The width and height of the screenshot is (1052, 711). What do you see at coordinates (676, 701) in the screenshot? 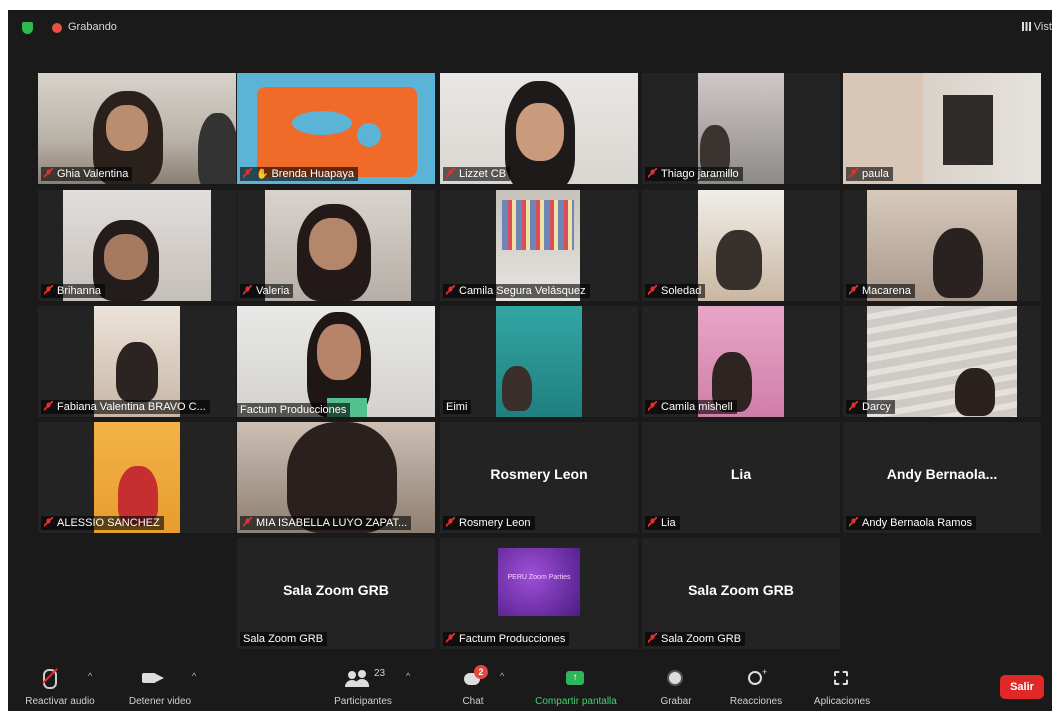
I see `record-label: Grabar` at bounding box center [676, 701].